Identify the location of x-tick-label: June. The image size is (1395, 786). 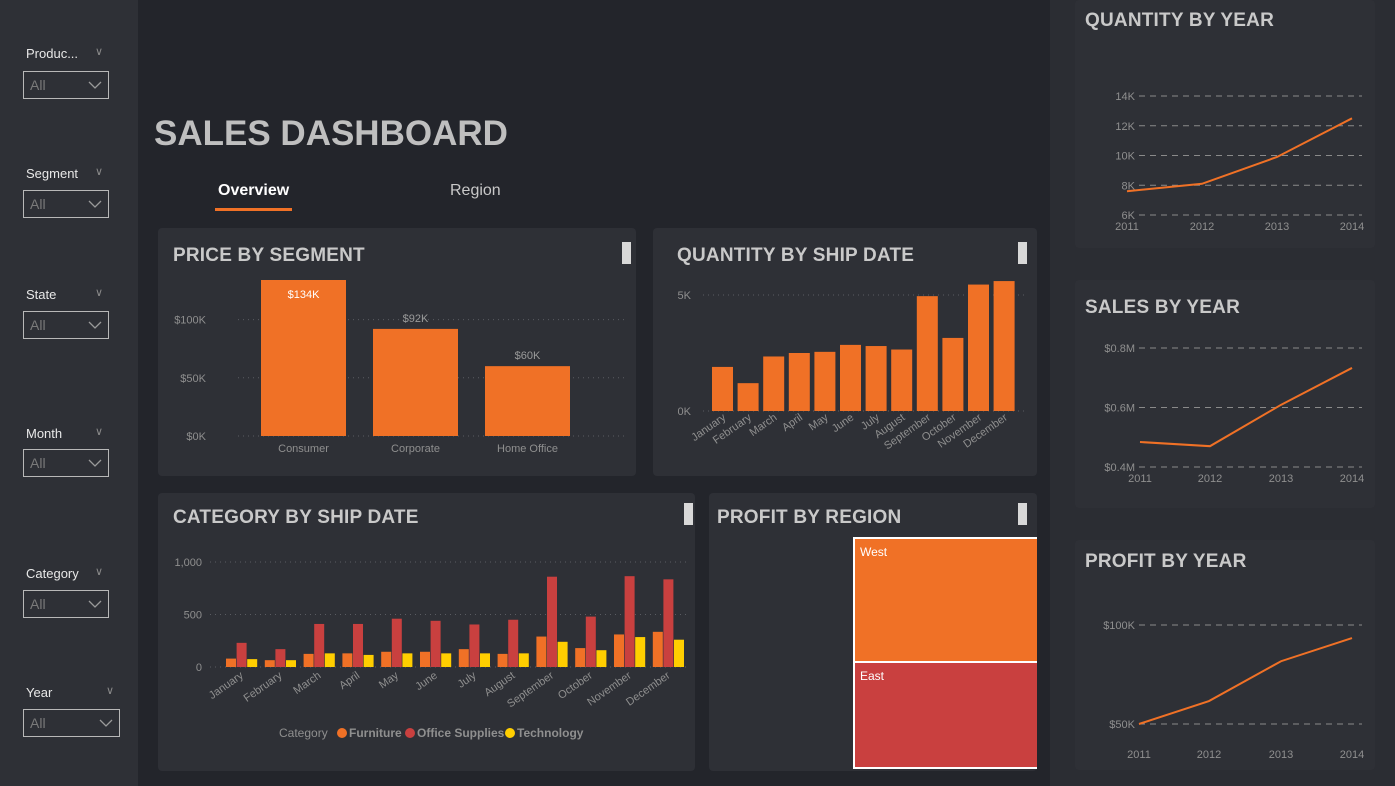
(843, 424).